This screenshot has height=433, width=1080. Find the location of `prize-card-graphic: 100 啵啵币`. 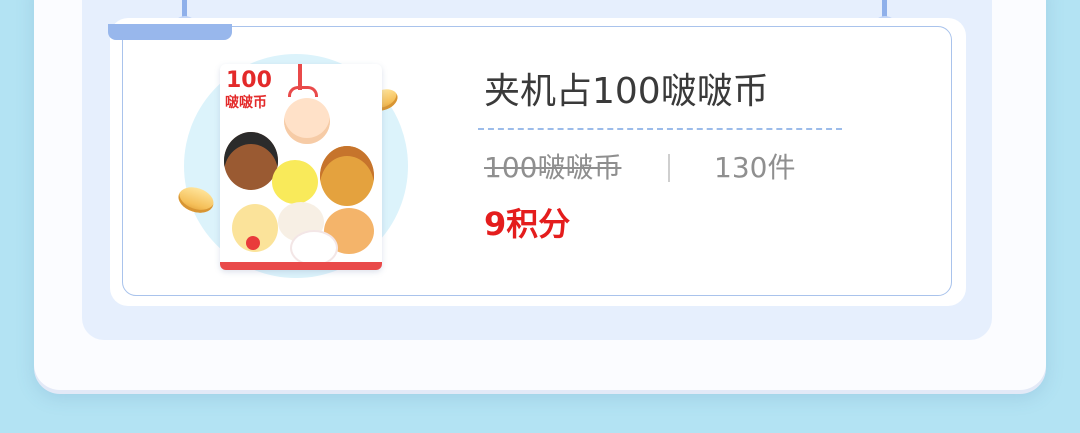

prize-card-graphic: 100 啵啵币 is located at coordinates (301, 167).